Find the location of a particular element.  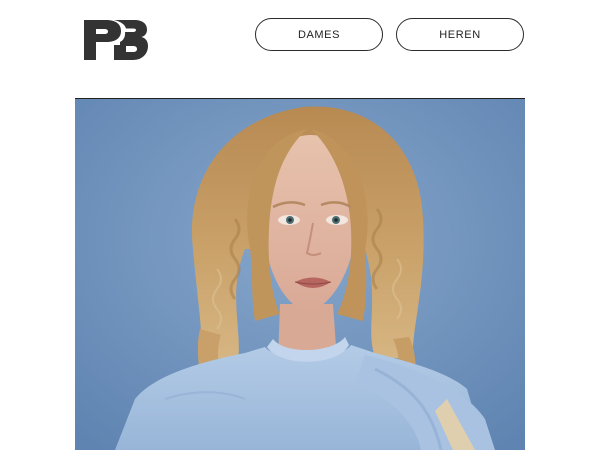

nav-heren-button: HEREN is located at coordinates (460, 34).